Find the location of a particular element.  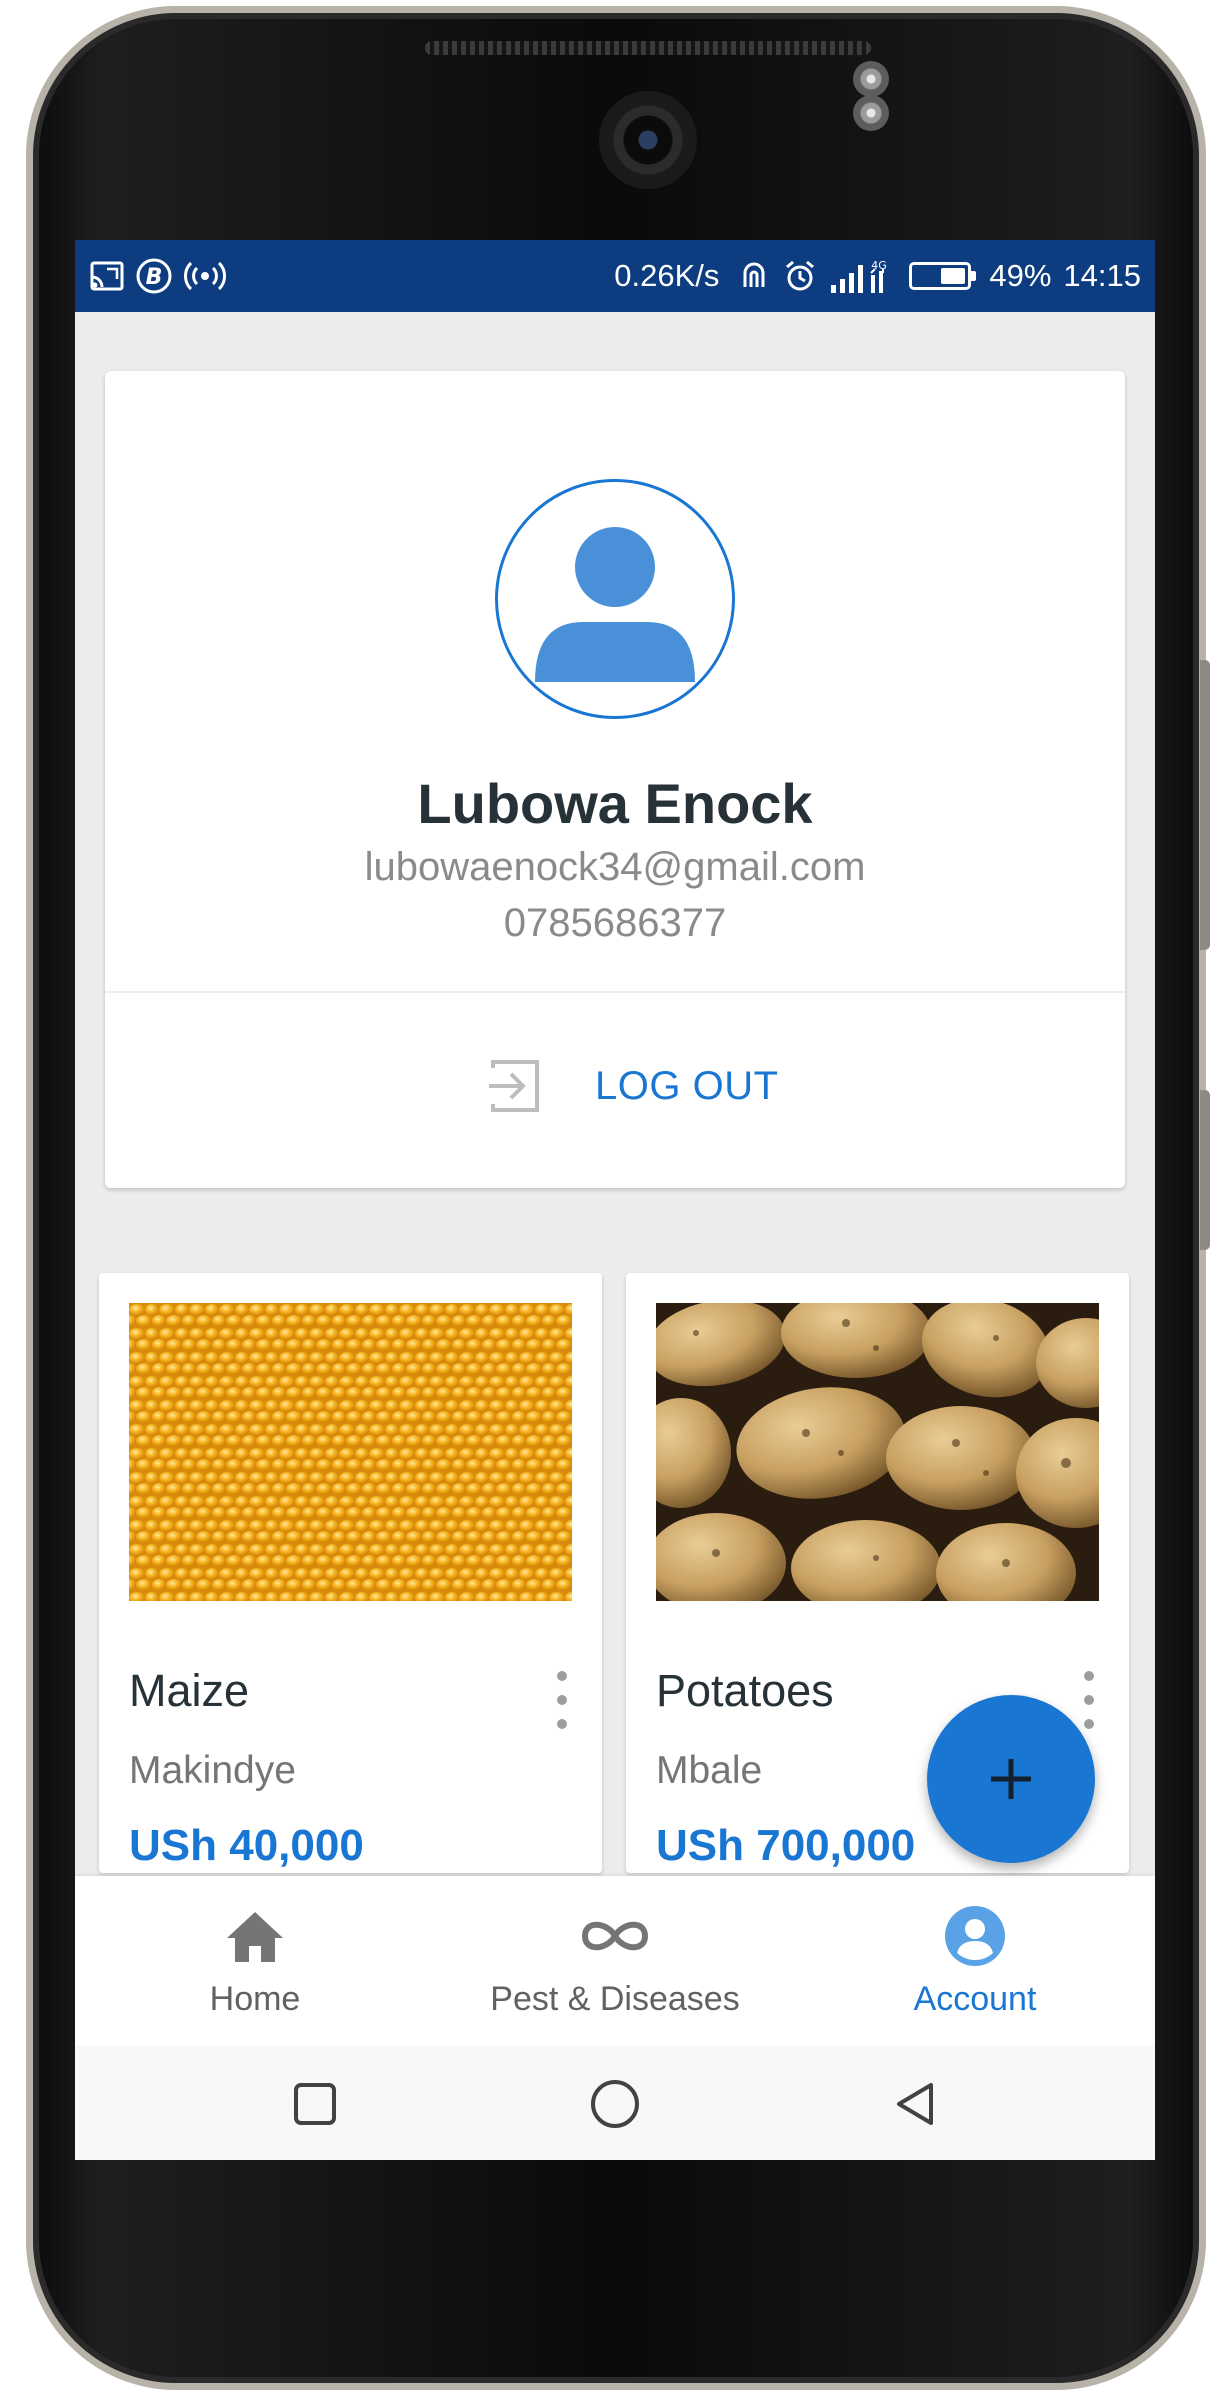

product-price: USh 40,000 is located at coordinates (246, 1845).